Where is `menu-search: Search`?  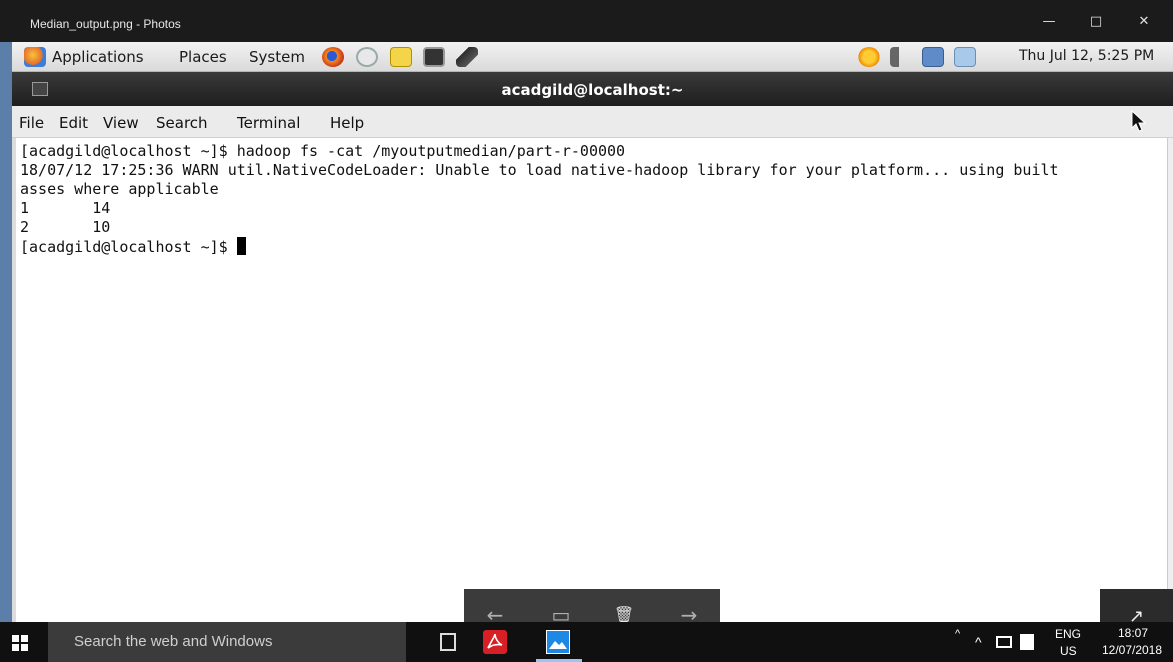 menu-search: Search is located at coordinates (182, 123).